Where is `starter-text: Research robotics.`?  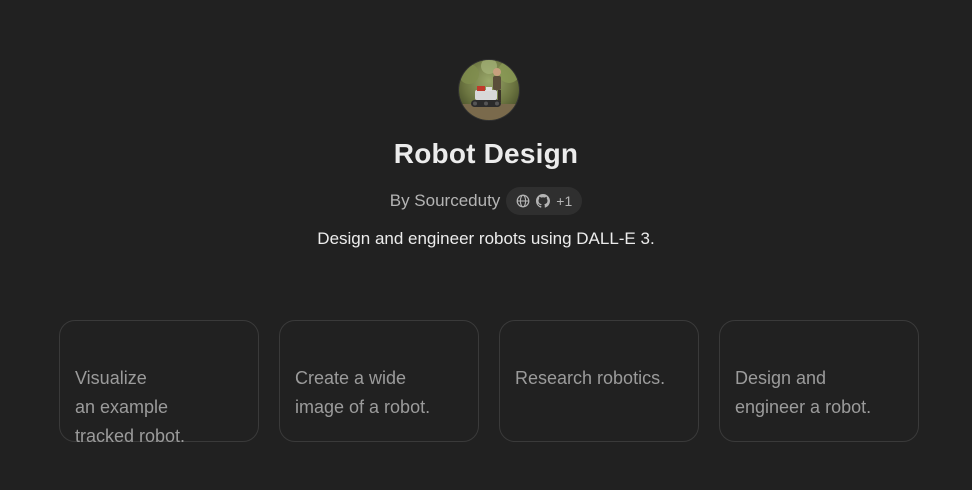
starter-text: Research robotics. is located at coordinates (590, 378).